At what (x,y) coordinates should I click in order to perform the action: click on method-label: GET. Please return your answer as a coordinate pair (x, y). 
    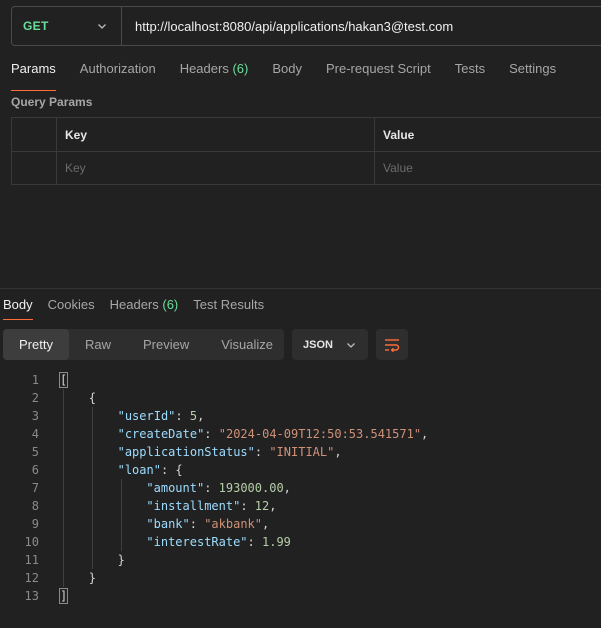
    Looking at the image, I should click on (36, 26).